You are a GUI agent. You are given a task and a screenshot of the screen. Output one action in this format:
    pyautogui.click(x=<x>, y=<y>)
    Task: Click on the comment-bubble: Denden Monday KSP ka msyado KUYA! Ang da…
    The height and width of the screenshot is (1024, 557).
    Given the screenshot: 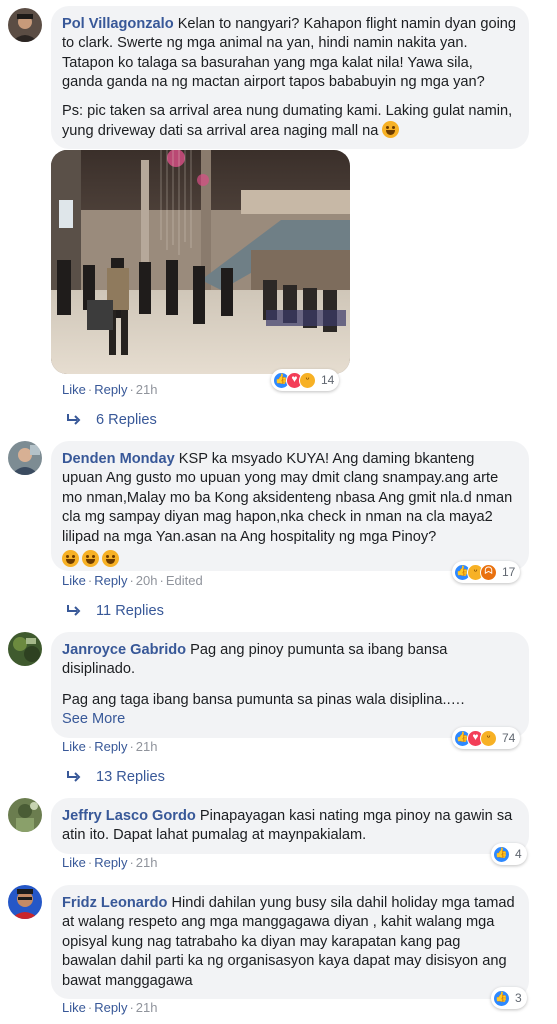 What is the action you would take?
    pyautogui.click(x=290, y=506)
    